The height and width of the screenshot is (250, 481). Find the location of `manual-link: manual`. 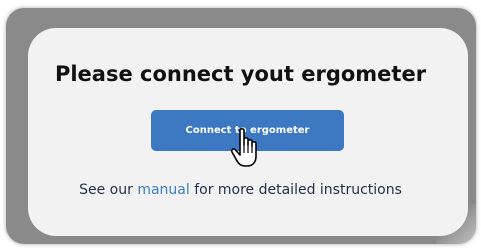

manual-link: manual is located at coordinates (163, 190).